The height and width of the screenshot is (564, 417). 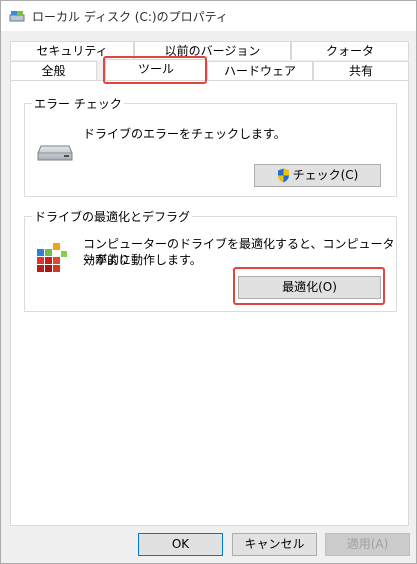 I want to click on optimize-description-line2: 効率的に動作します。, so click(x=142, y=260).